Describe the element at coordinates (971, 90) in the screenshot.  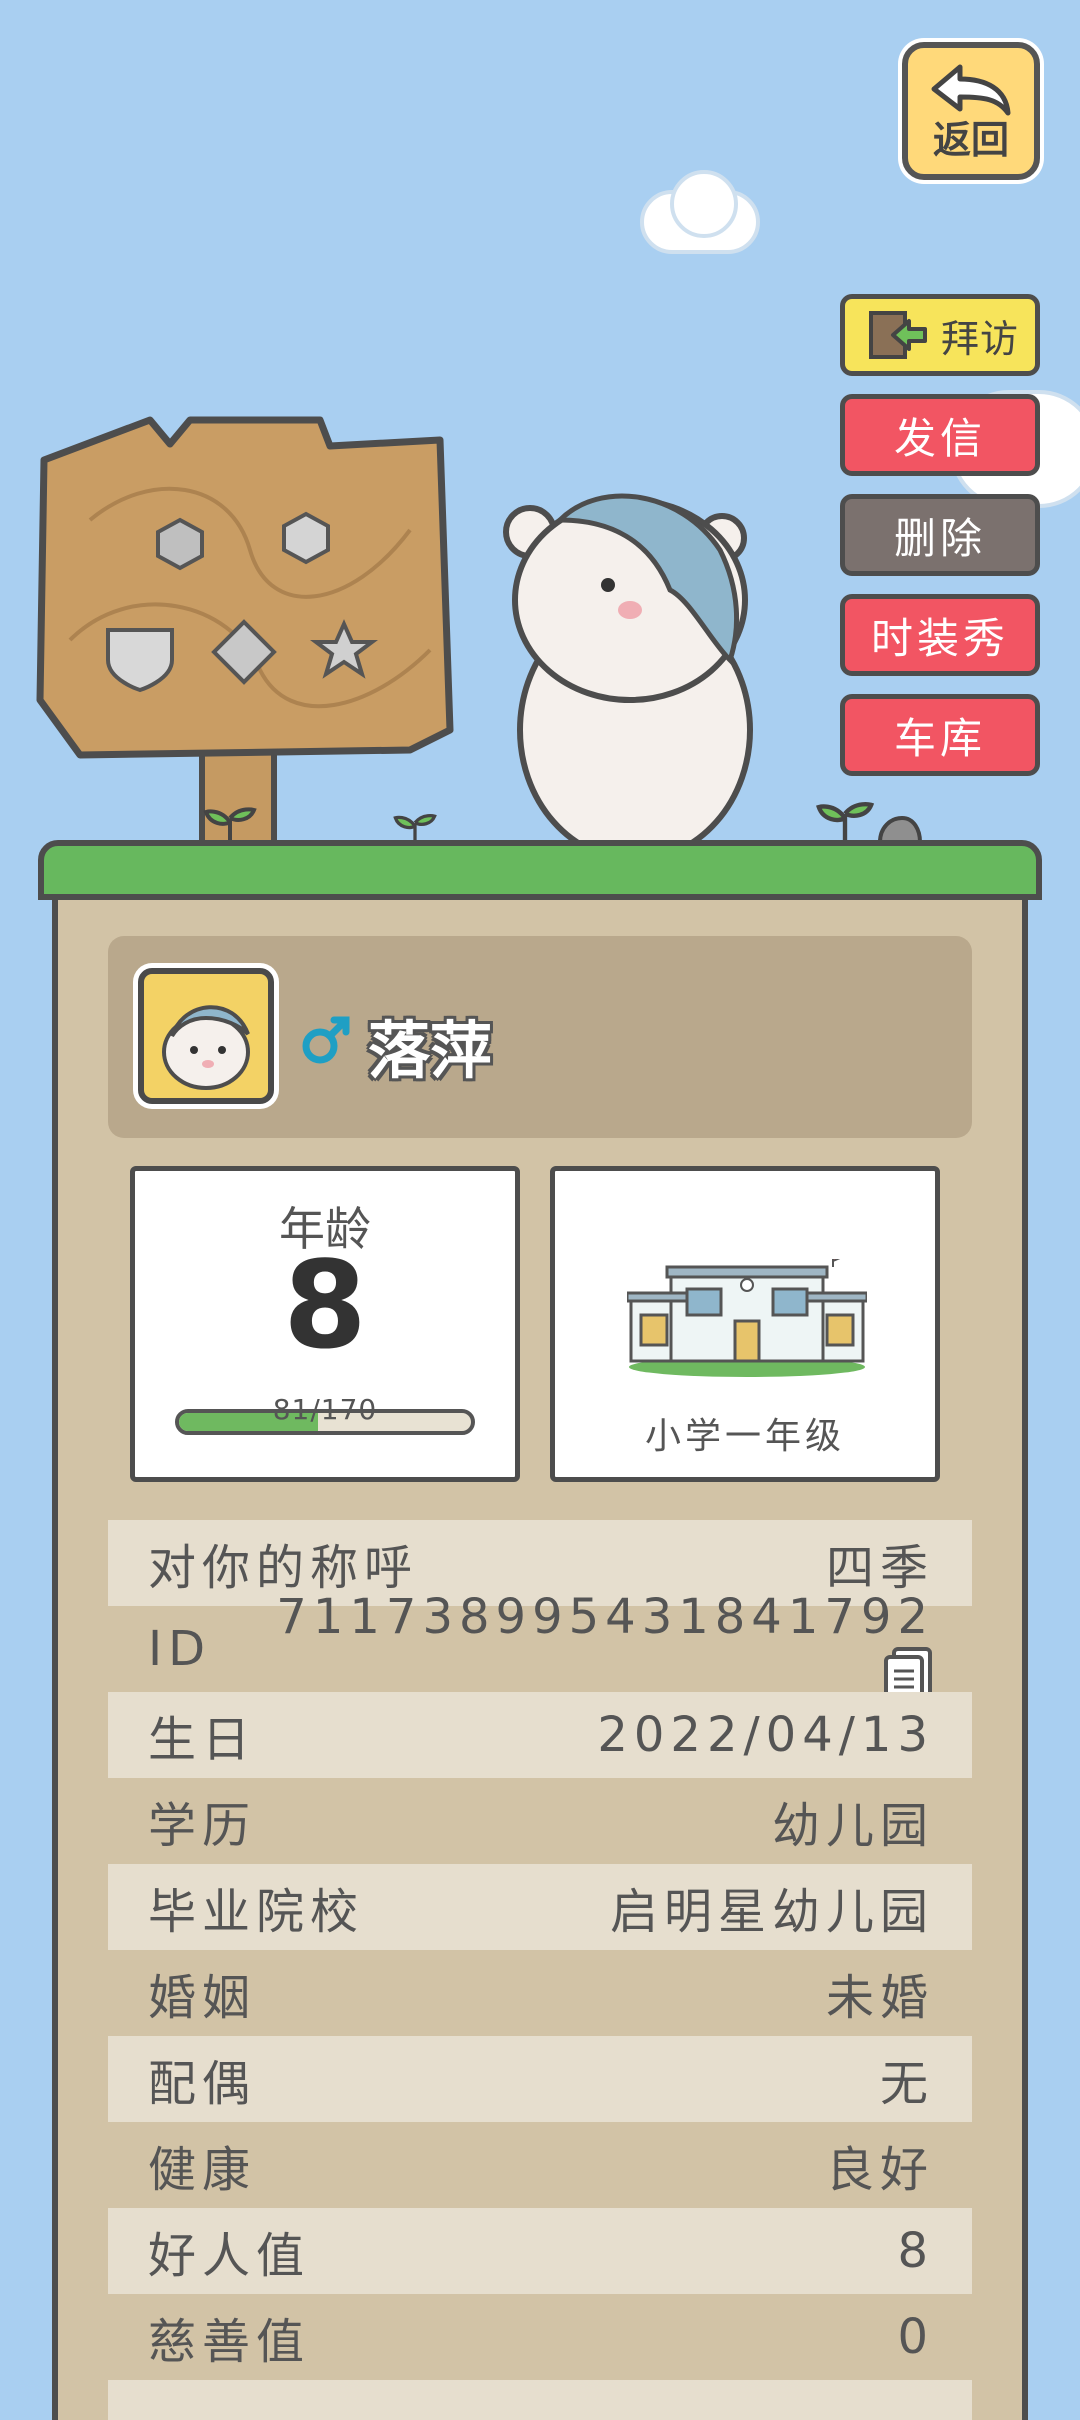
I see `back-arrow-icon` at that location.